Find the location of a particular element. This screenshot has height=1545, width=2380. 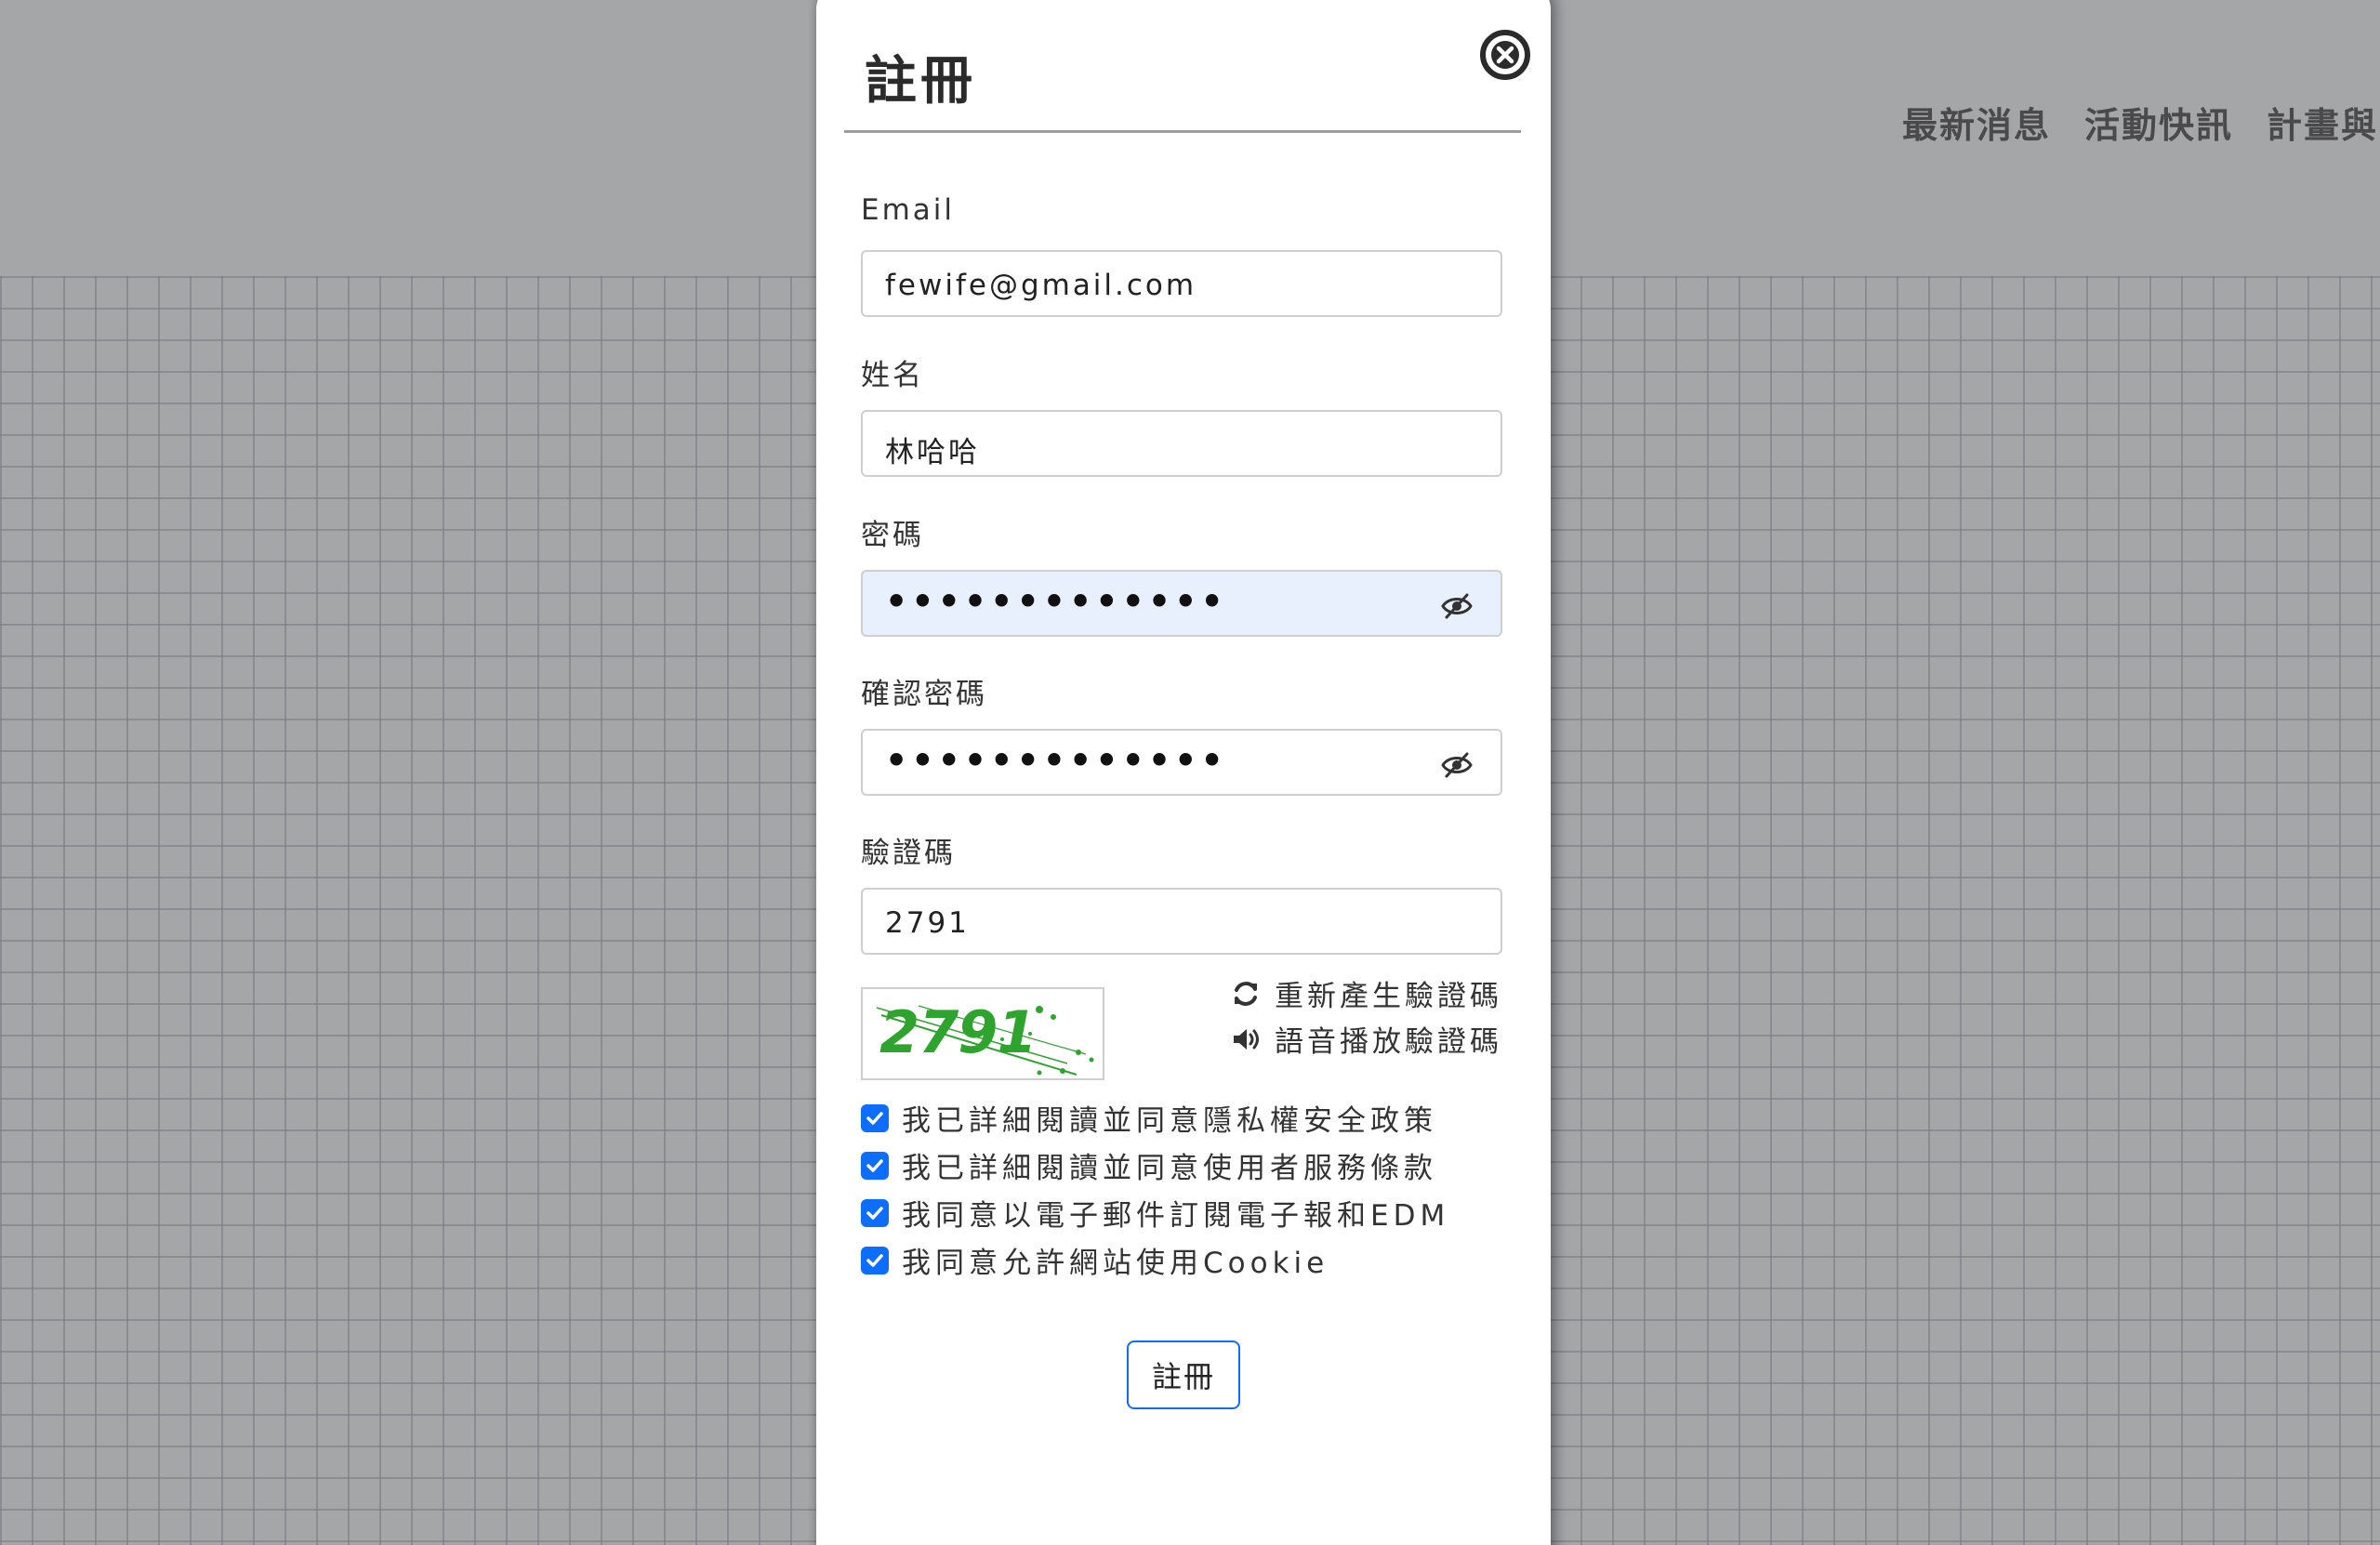

terms-label: 我已詳細閱讀並同意使用者服務條款 is located at coordinates (1169, 1168).